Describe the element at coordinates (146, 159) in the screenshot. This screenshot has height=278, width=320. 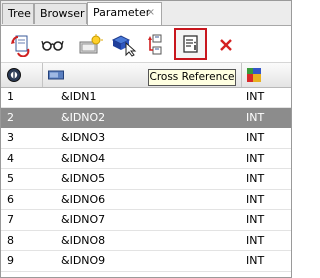
I see `table-row: 4 &IDNO4 INT` at that location.